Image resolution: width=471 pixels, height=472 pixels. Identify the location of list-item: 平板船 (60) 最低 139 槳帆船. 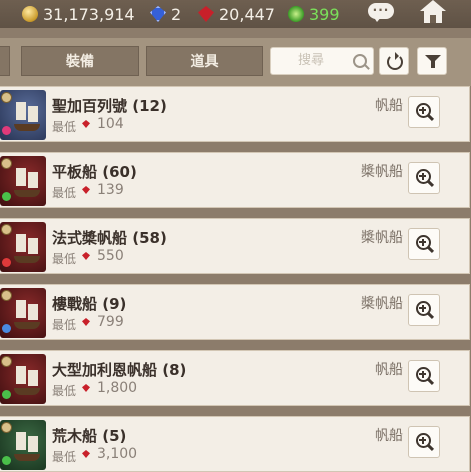
(235, 180).